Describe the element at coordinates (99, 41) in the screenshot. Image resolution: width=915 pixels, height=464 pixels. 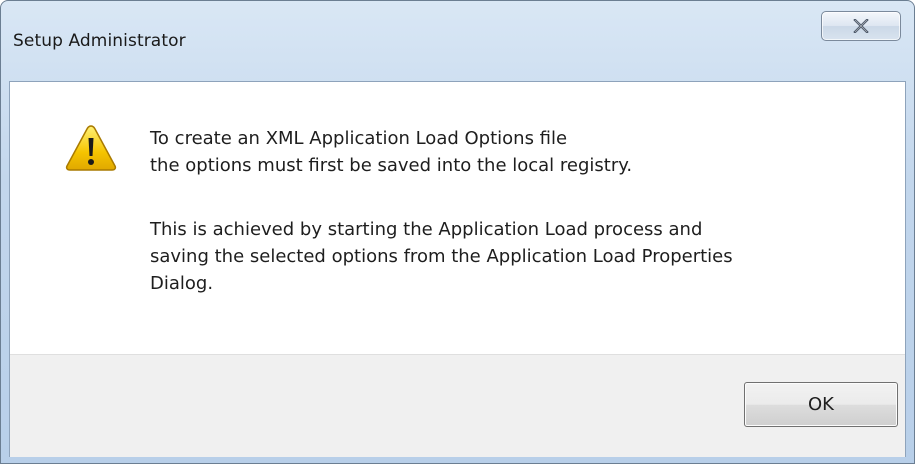
I see `window-title: Setup Administrator` at that location.